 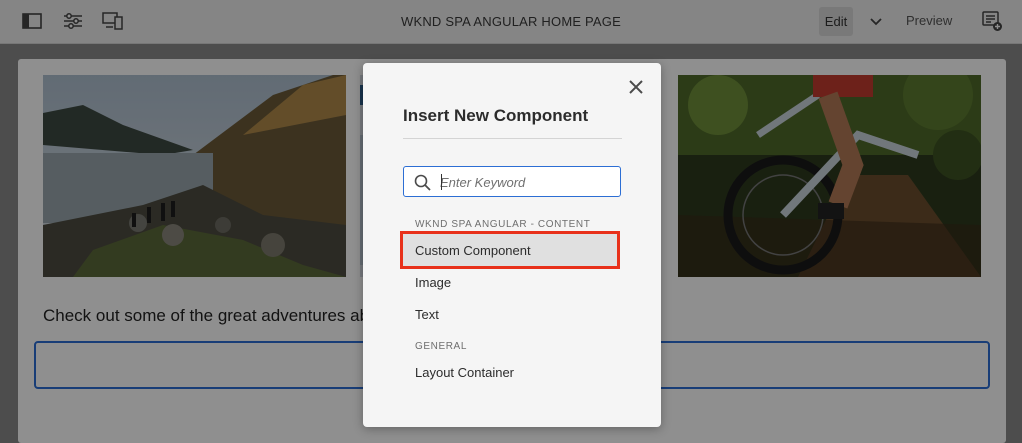 I want to click on dialog-title: Insert New Component, so click(x=496, y=115).